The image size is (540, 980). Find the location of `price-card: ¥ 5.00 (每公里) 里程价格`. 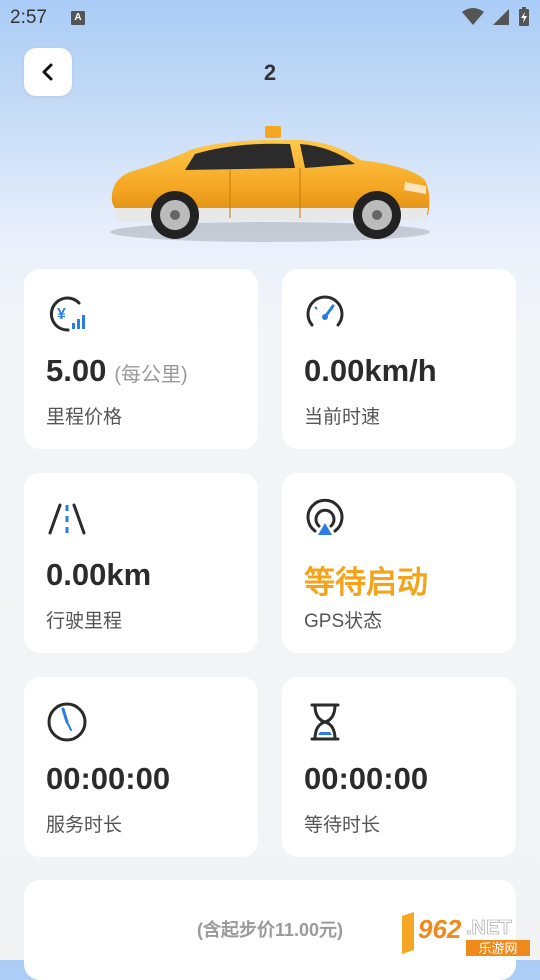

price-card: ¥ 5.00 (每公里) 里程价格 is located at coordinates (141, 359).